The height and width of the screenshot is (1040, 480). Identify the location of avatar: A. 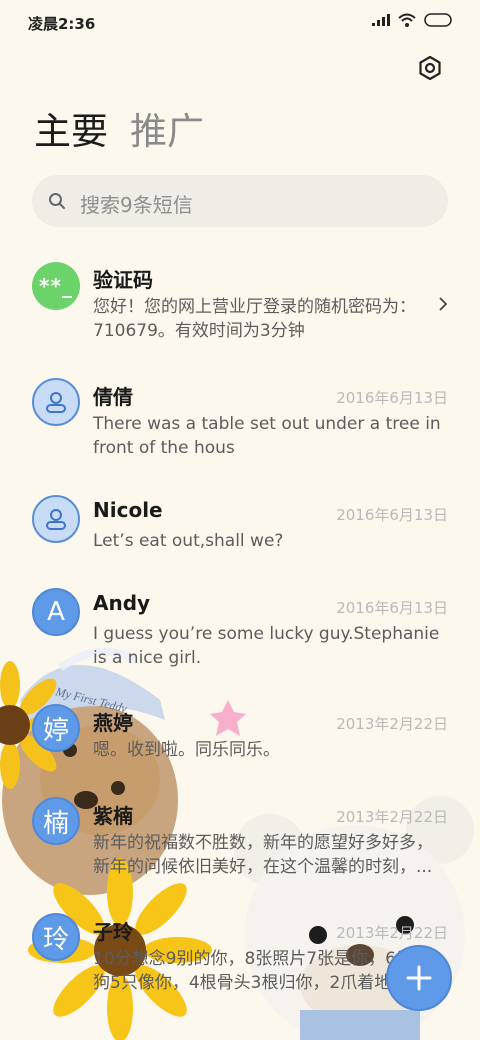
(56, 612).